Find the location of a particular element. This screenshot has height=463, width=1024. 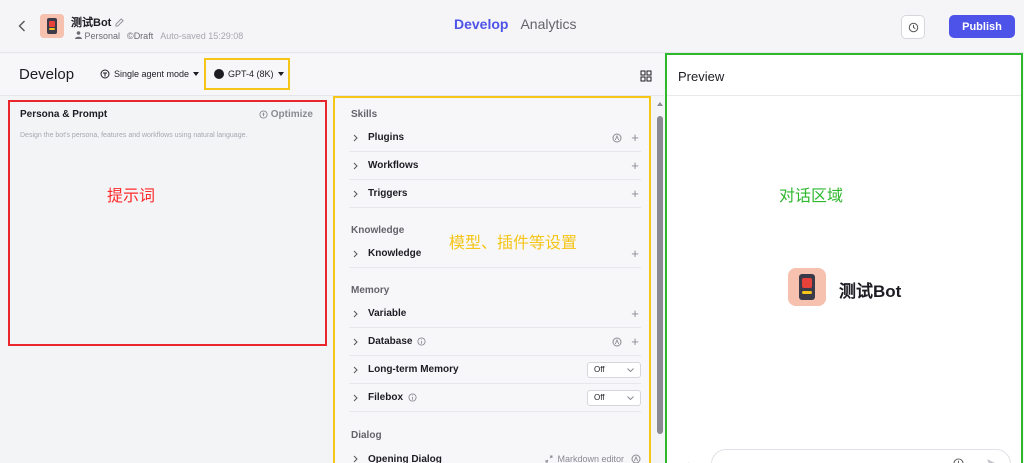

prompt-annotation: 提示词 is located at coordinates (131, 196).